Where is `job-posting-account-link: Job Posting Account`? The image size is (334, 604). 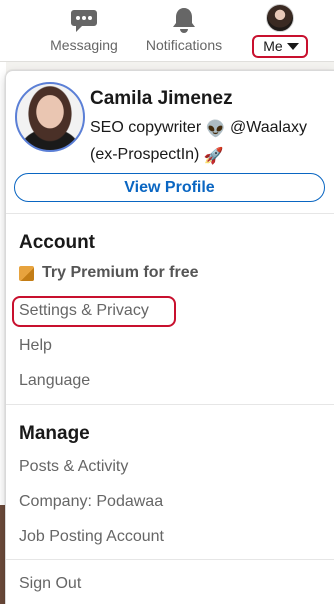 job-posting-account-link: Job Posting Account is located at coordinates (91, 537).